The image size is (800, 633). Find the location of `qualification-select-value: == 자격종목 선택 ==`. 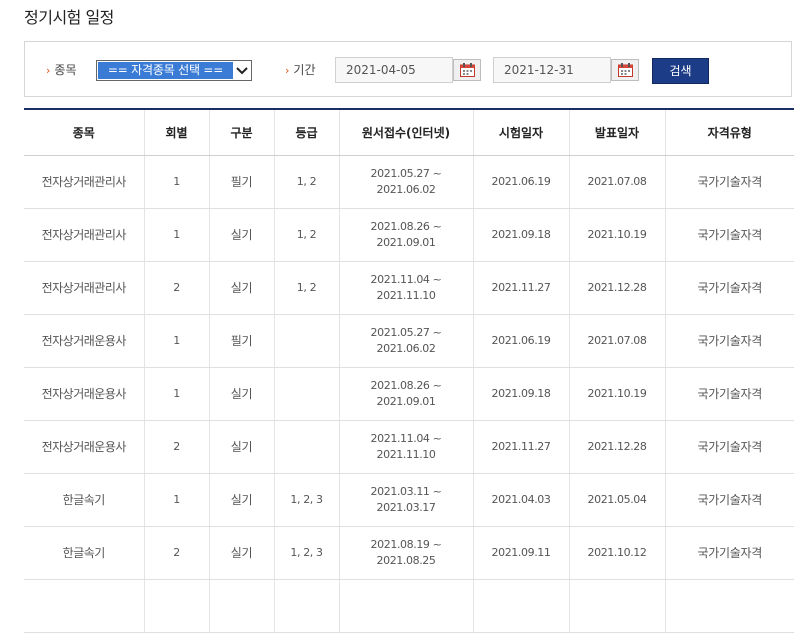

qualification-select-value: == 자격종목 선택 == is located at coordinates (165, 70).